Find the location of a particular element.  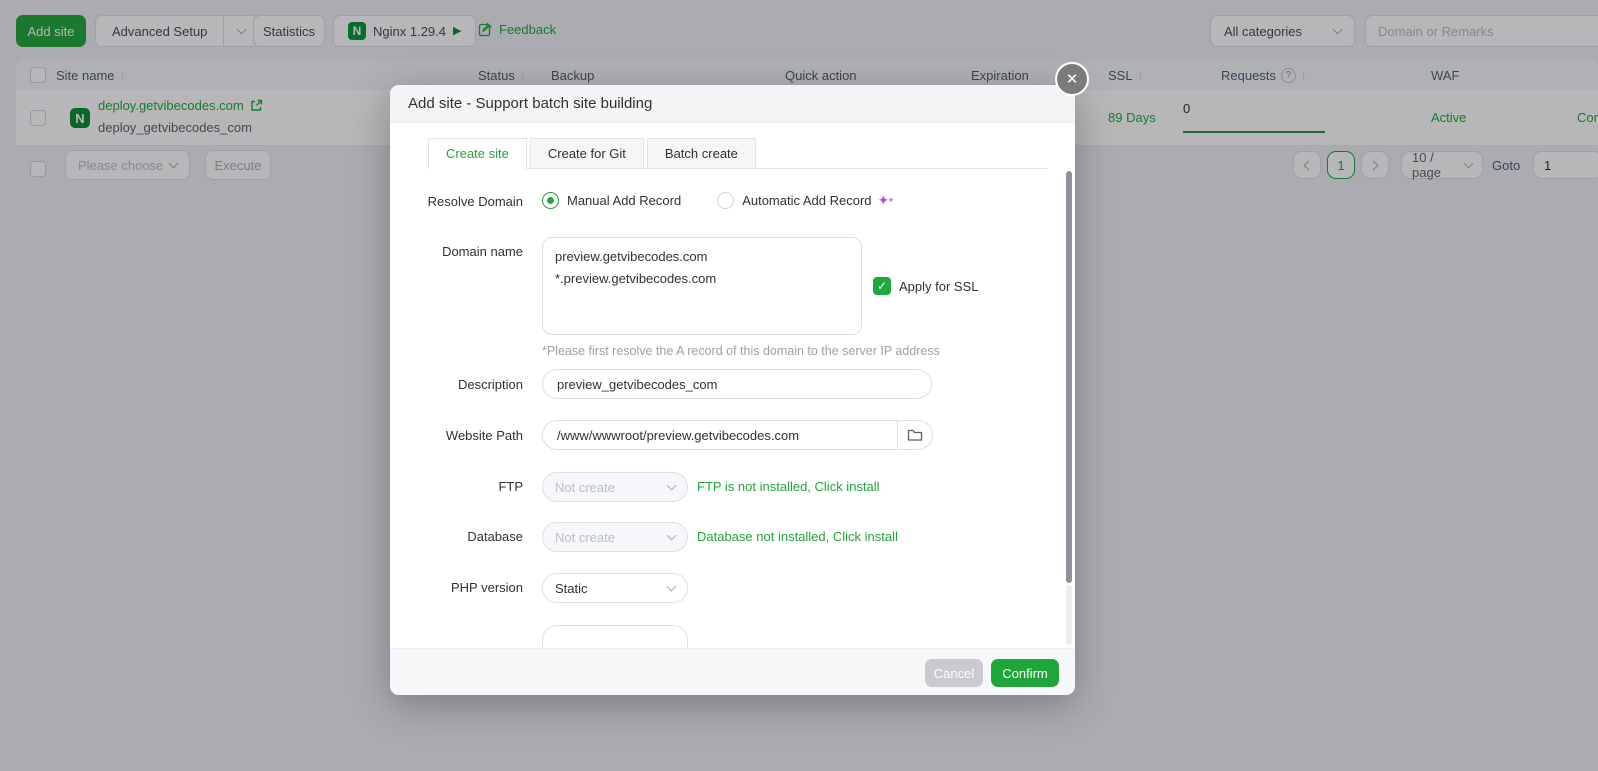

ftp-label: FTP is located at coordinates (510, 486).